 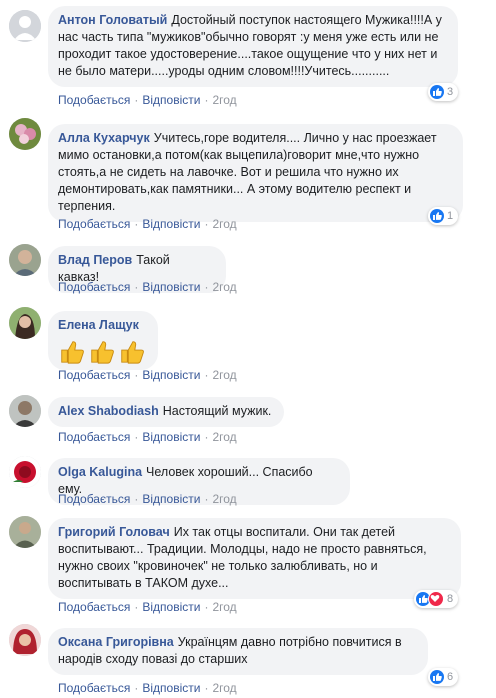 What do you see at coordinates (104, 138) in the screenshot?
I see `comment-author: Алла Кухарчук` at bounding box center [104, 138].